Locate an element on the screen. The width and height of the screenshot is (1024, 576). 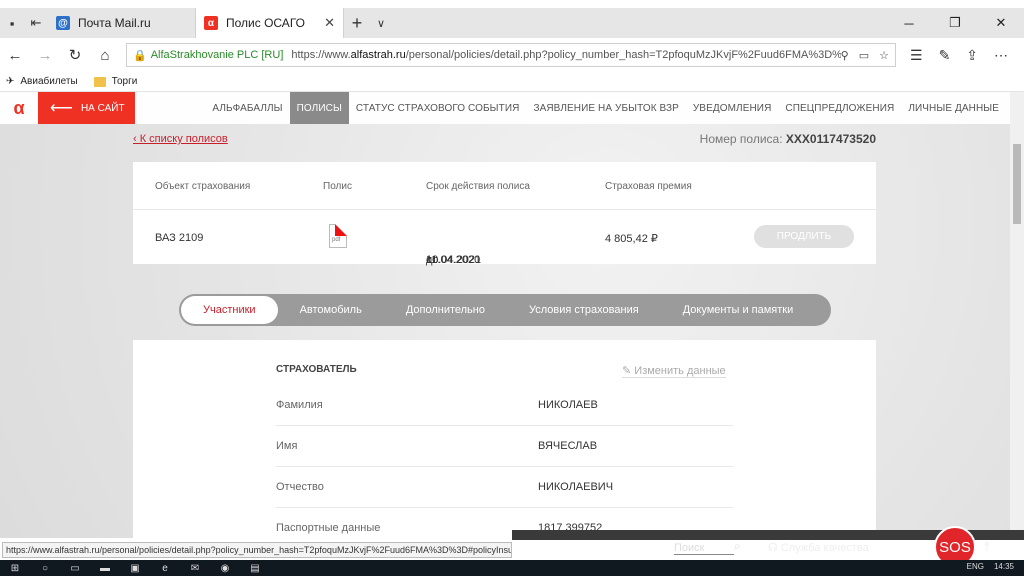
tab-car: Автомобиль is located at coordinates (331, 310).